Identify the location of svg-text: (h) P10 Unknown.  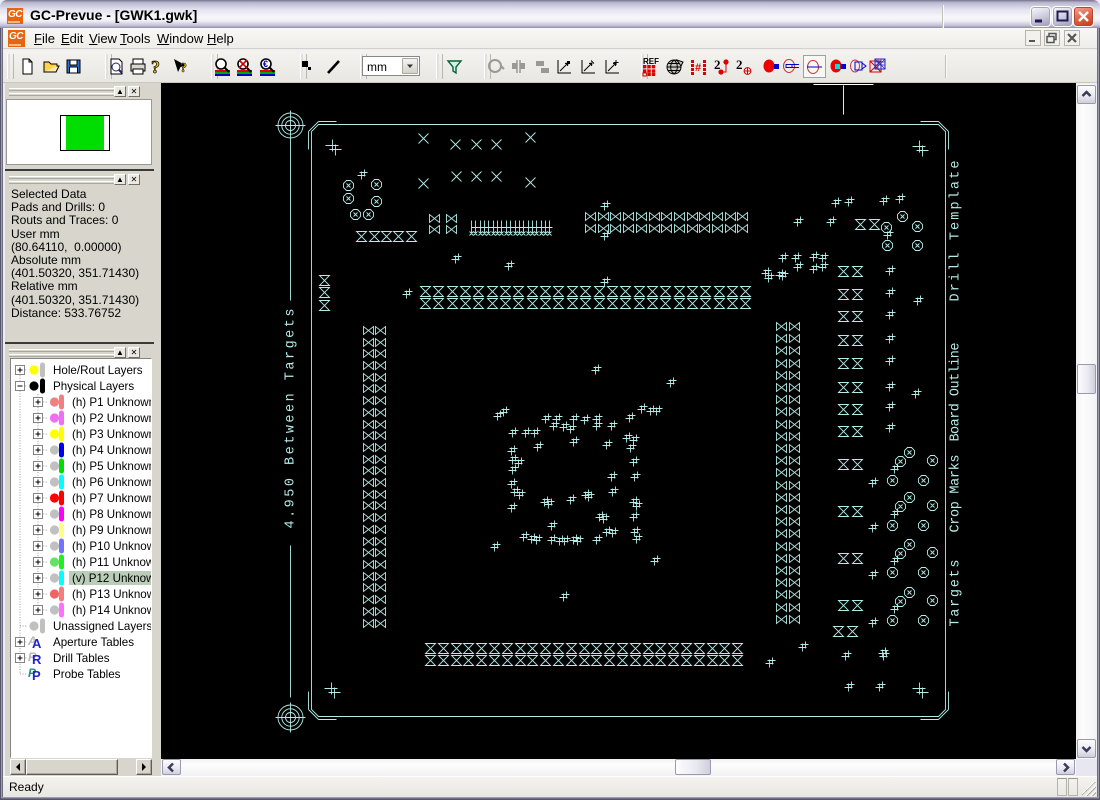
(112, 546).